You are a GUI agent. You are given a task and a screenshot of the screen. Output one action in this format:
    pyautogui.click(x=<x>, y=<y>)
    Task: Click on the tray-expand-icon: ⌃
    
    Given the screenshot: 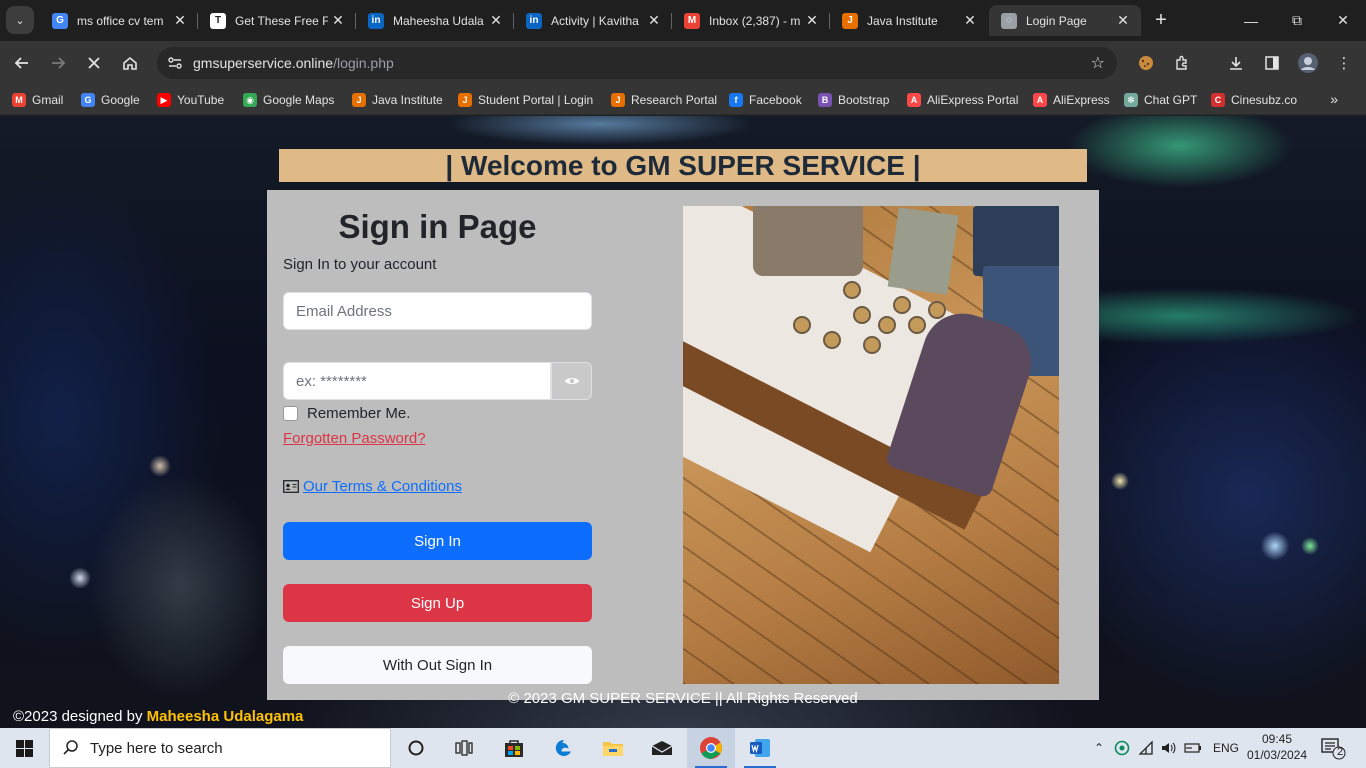 What is the action you would take?
    pyautogui.click(x=1099, y=748)
    